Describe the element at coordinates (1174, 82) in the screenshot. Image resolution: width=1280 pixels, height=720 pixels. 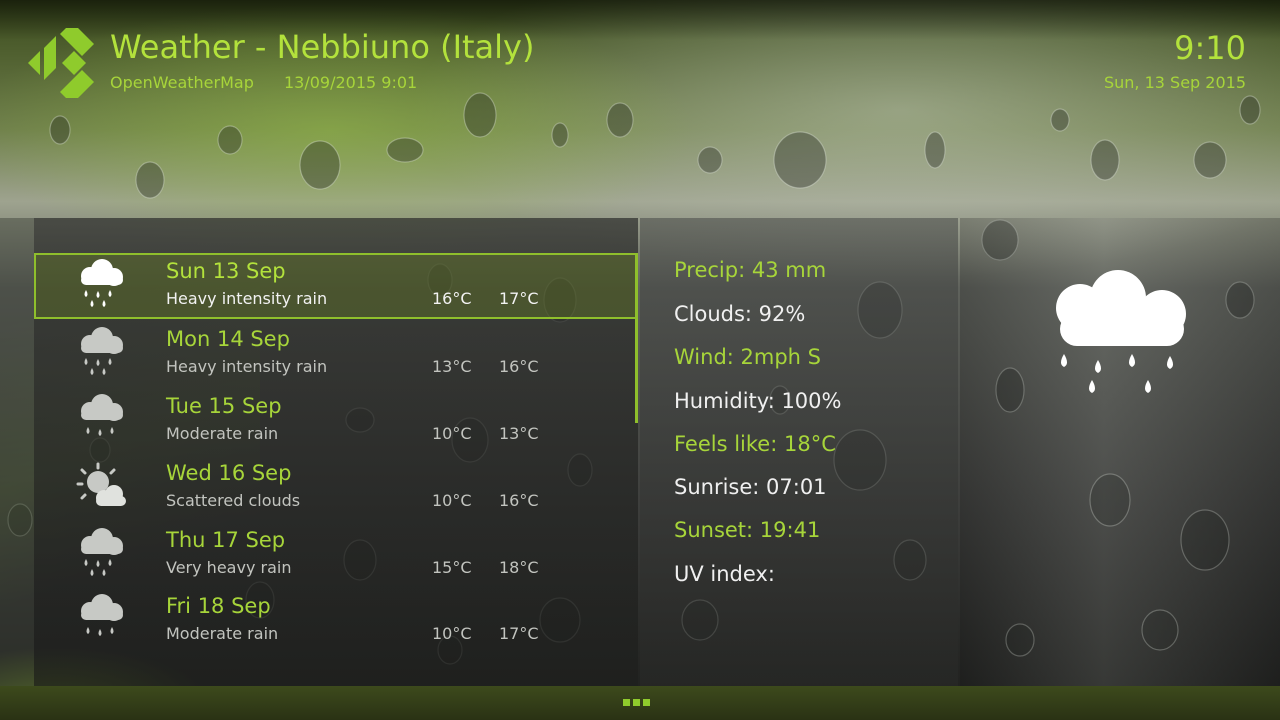
I see `current-date: Sun, 13 Sep 2015` at that location.